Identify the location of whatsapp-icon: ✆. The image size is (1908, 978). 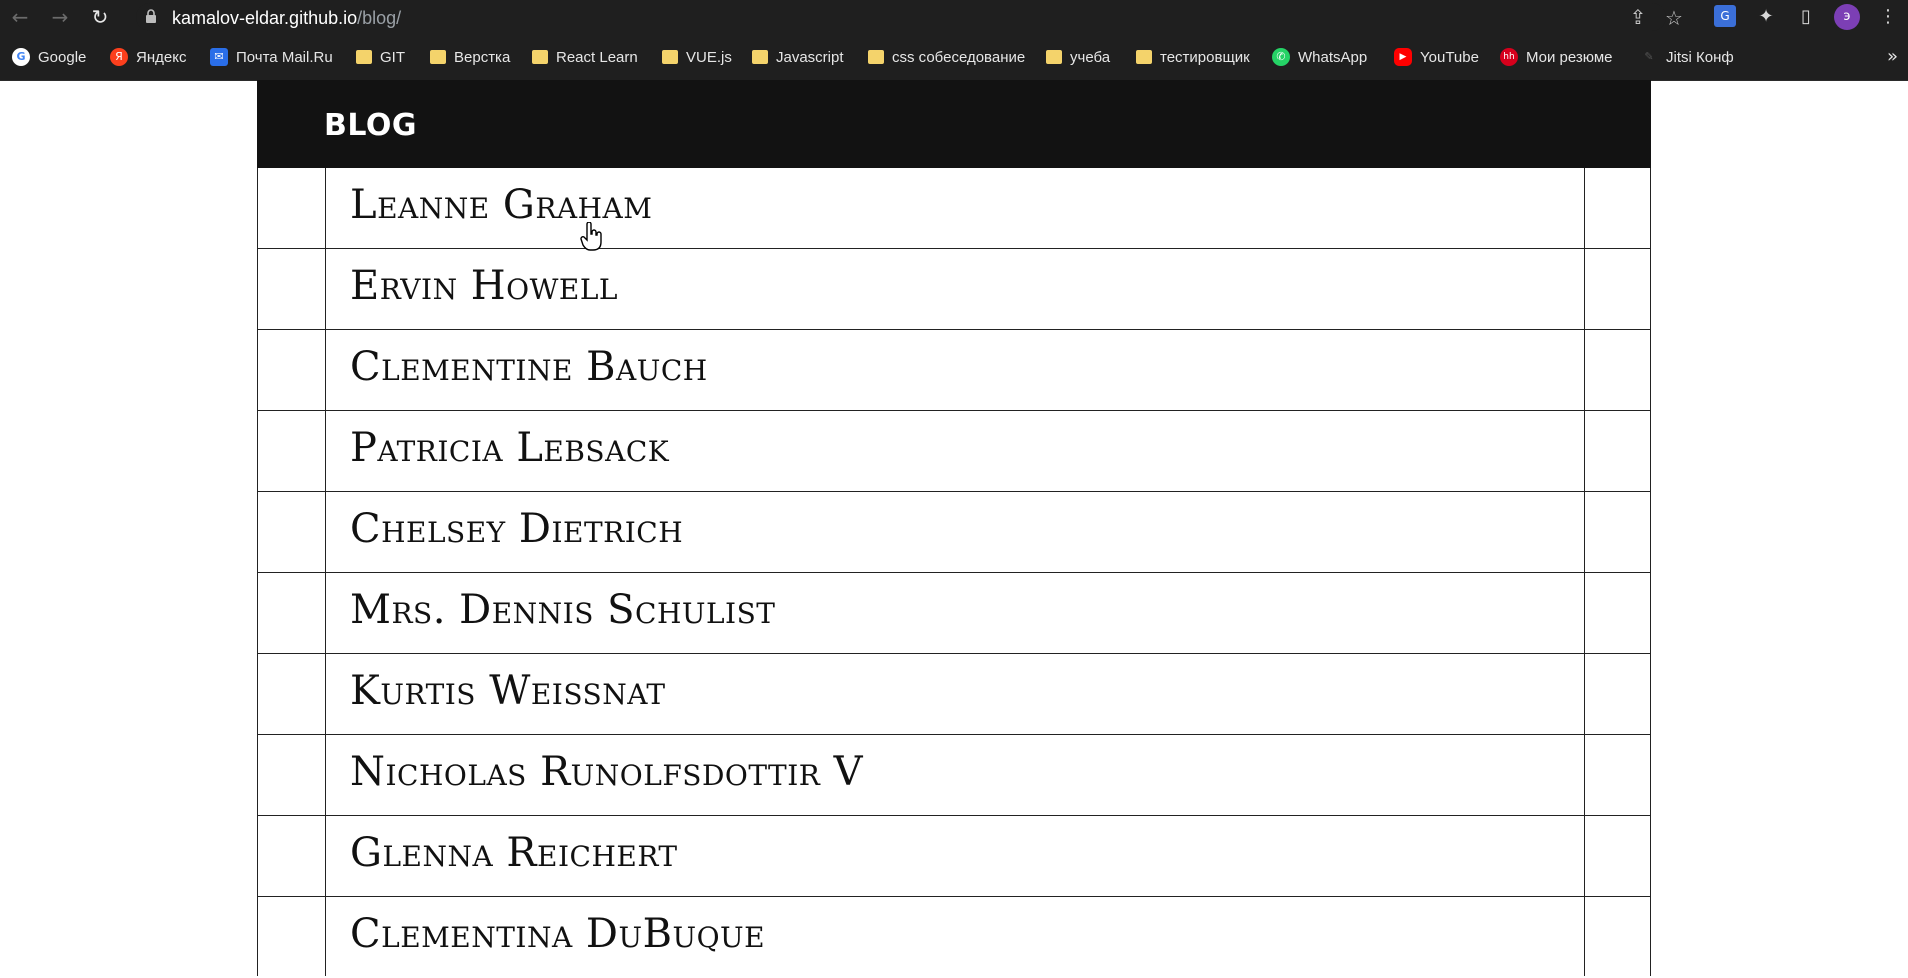
(1281, 57).